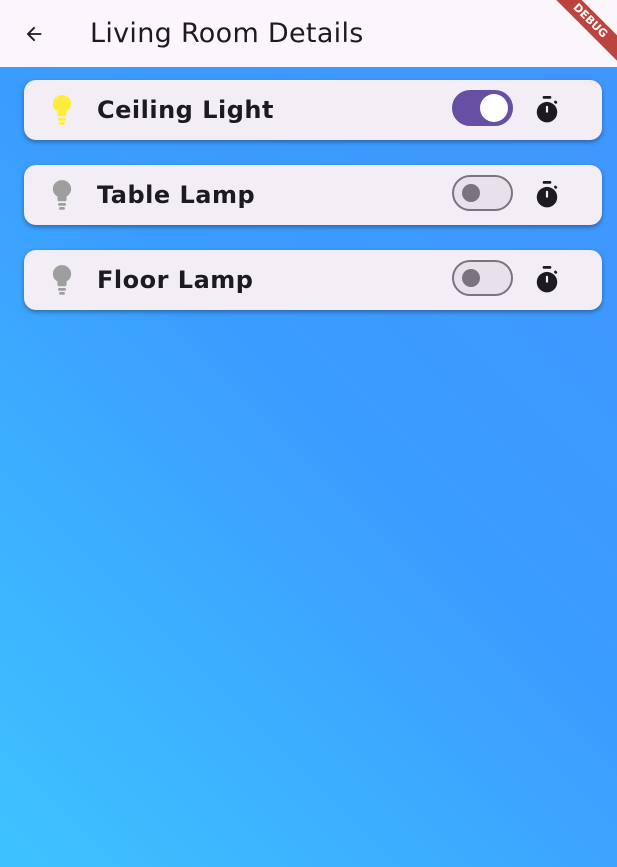 The height and width of the screenshot is (867, 617). What do you see at coordinates (227, 33) in the screenshot?
I see `page-title: Living Room Details` at bounding box center [227, 33].